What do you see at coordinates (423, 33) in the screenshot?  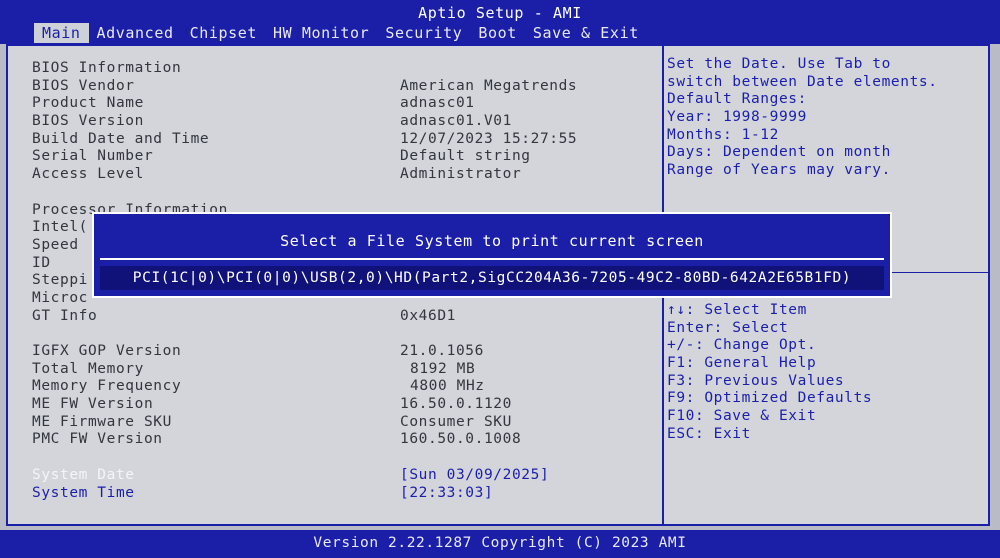 I see `tab-security: Security` at bounding box center [423, 33].